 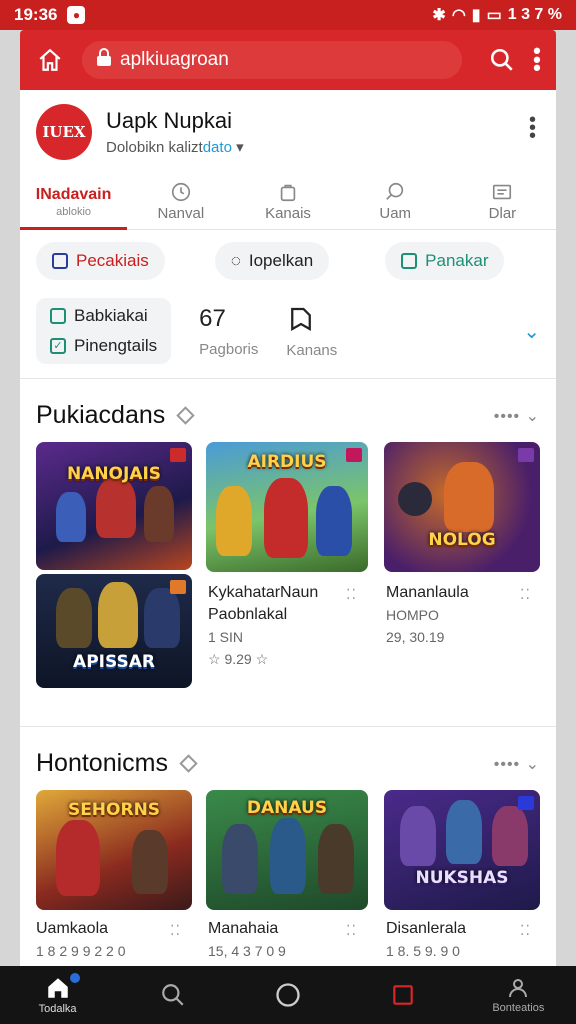 I want to click on circle-icon, so click(x=288, y=995).